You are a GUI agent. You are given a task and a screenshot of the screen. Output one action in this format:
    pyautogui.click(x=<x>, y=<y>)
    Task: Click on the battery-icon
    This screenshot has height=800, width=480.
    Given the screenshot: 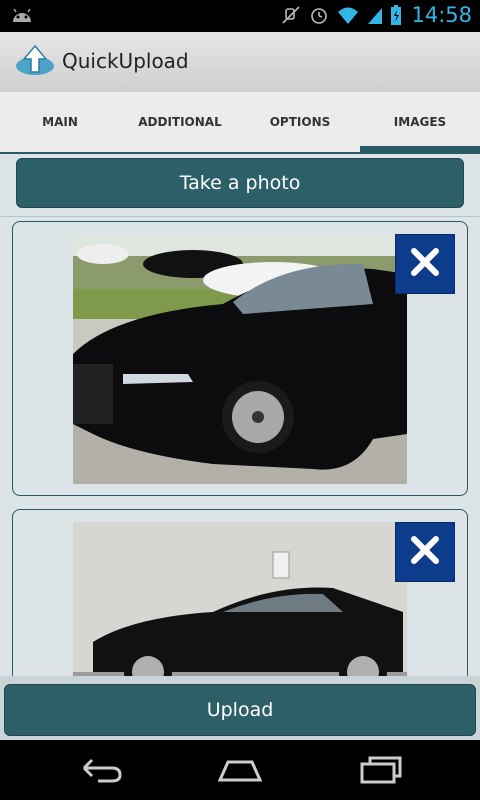 What is the action you would take?
    pyautogui.click(x=396, y=17)
    